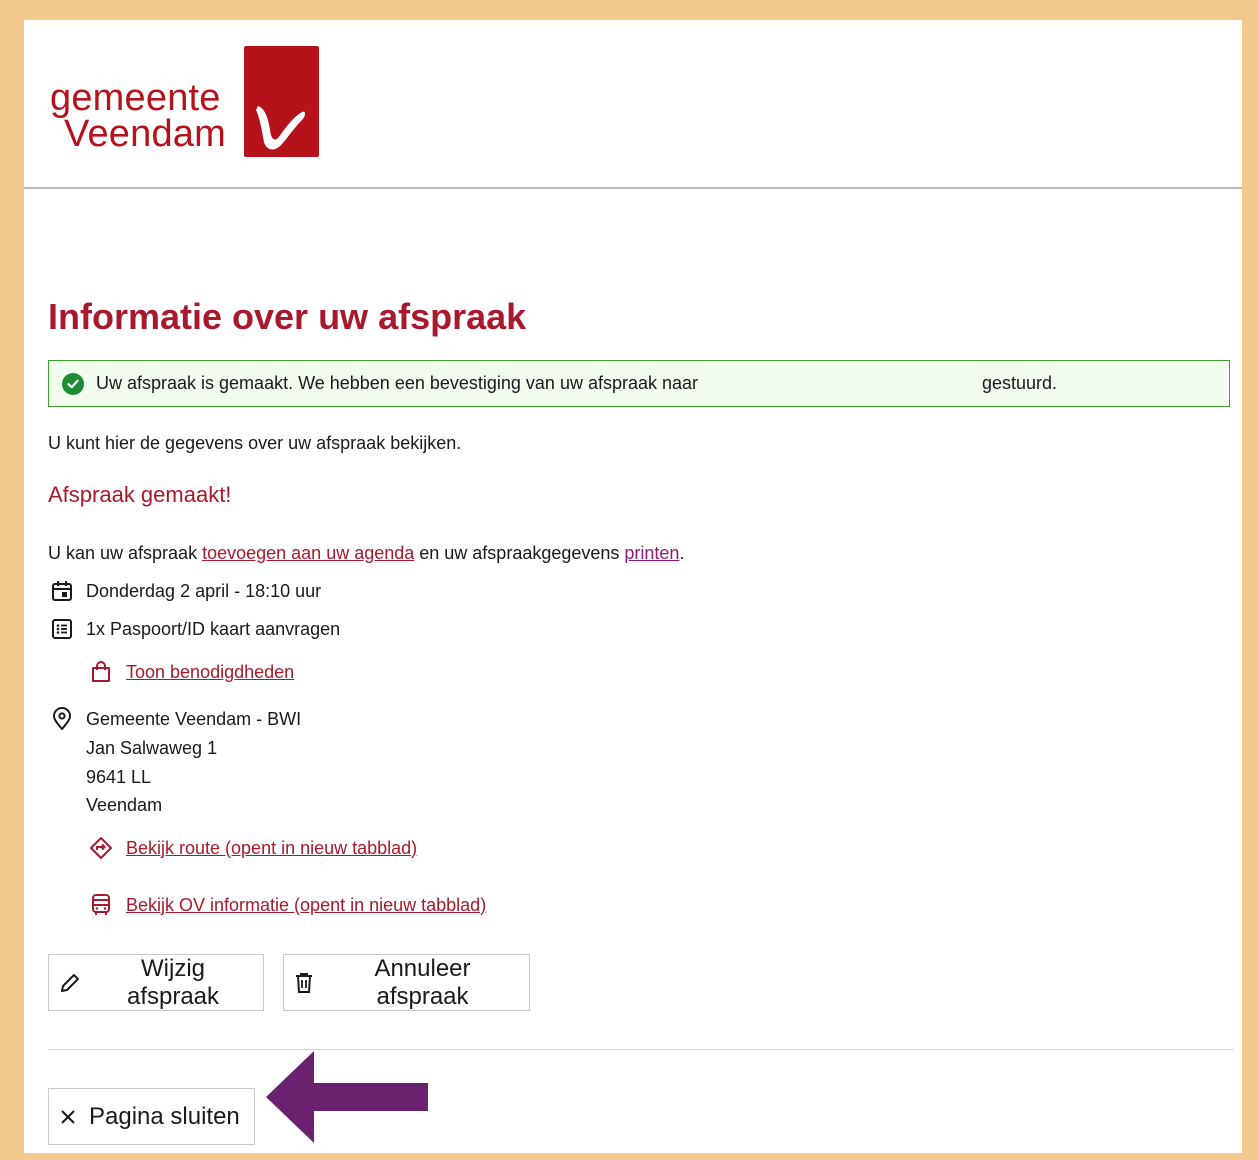 This screenshot has height=1160, width=1258. What do you see at coordinates (682, 553) in the screenshot?
I see `agenda-line-suffix: .` at bounding box center [682, 553].